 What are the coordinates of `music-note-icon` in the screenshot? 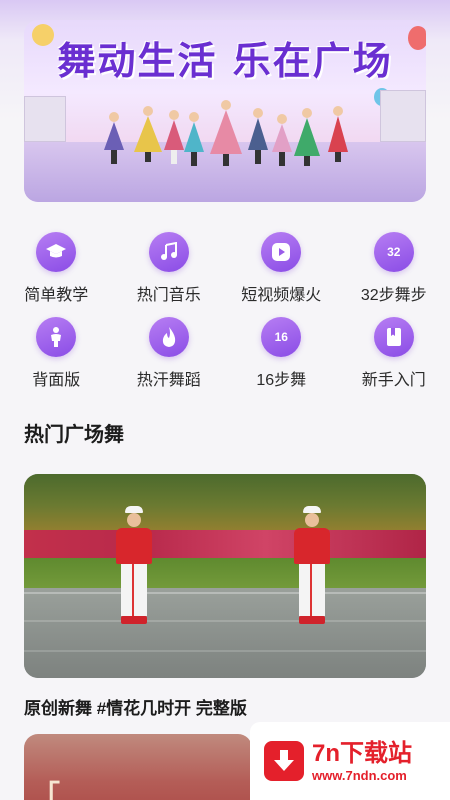 It's located at (168, 252).